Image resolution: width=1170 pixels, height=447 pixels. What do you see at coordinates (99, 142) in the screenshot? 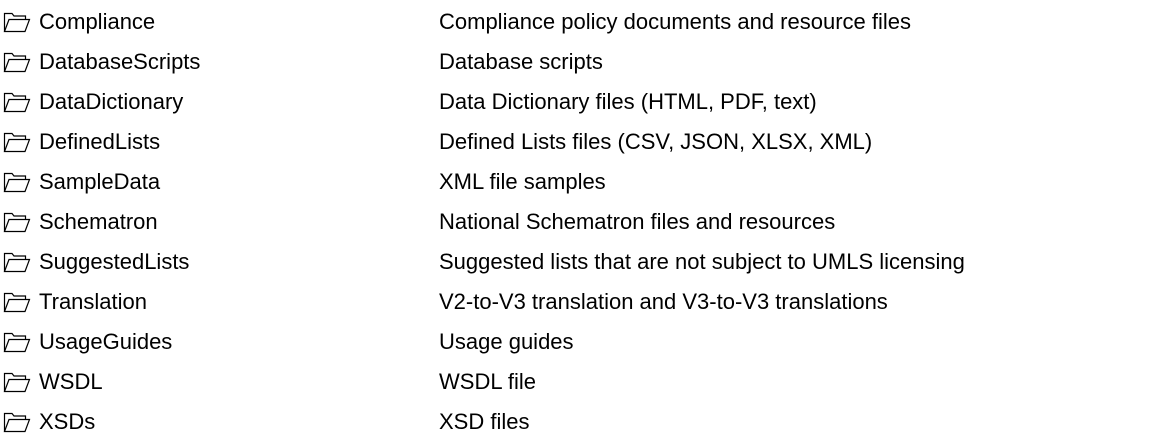
I see `folder-name: DefinedLists` at bounding box center [99, 142].